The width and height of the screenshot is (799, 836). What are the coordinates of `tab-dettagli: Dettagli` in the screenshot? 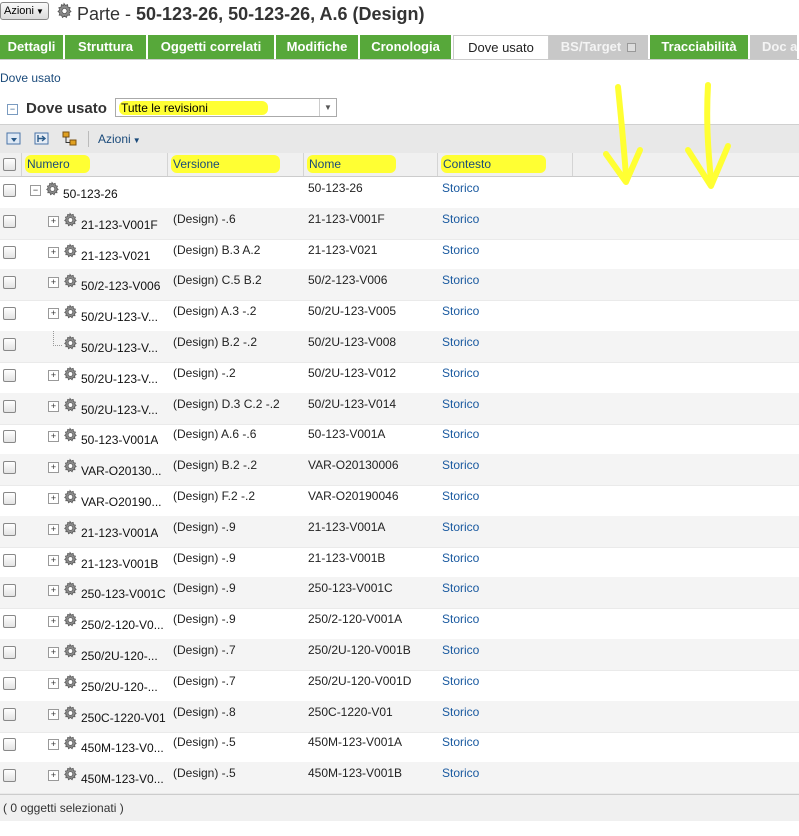 It's located at (32, 47).